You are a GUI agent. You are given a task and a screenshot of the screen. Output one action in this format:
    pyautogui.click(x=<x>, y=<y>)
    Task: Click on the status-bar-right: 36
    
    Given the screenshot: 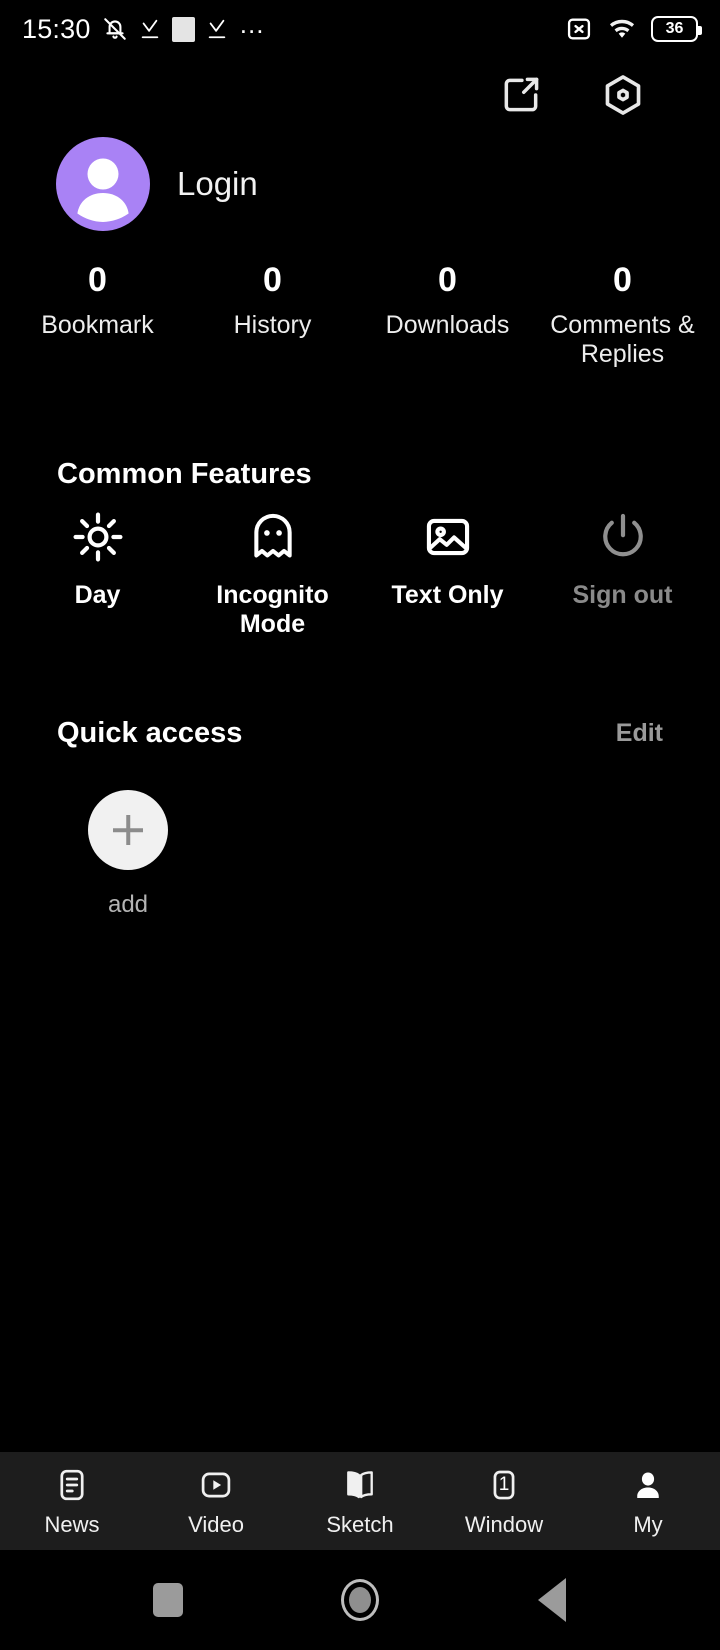 What is the action you would take?
    pyautogui.click(x=633, y=29)
    